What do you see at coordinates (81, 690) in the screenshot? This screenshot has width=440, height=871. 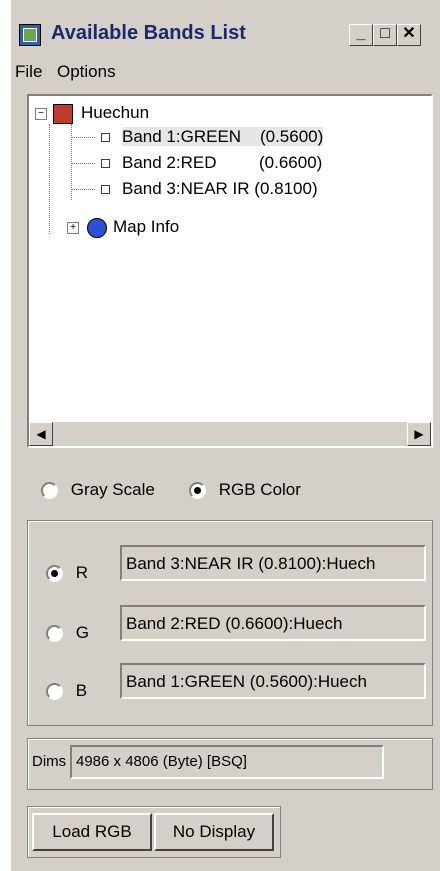 I see `b-label: B` at bounding box center [81, 690].